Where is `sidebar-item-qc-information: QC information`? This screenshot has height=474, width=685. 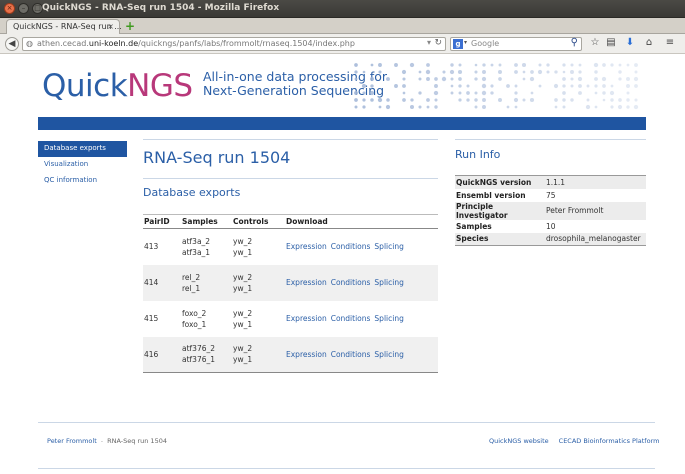 sidebar-item-qc-information: QC information is located at coordinates (82, 181).